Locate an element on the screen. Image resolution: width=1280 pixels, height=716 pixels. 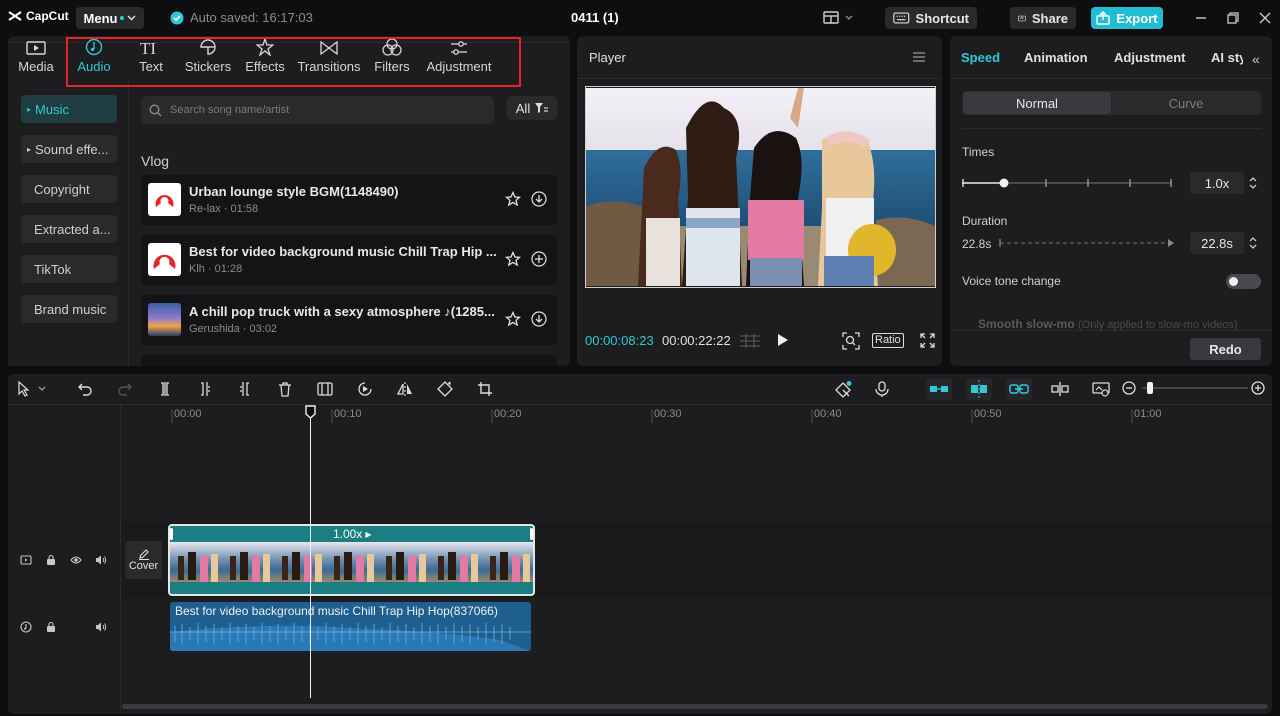
duration-input: 22.8s is located at coordinates (1217, 243).